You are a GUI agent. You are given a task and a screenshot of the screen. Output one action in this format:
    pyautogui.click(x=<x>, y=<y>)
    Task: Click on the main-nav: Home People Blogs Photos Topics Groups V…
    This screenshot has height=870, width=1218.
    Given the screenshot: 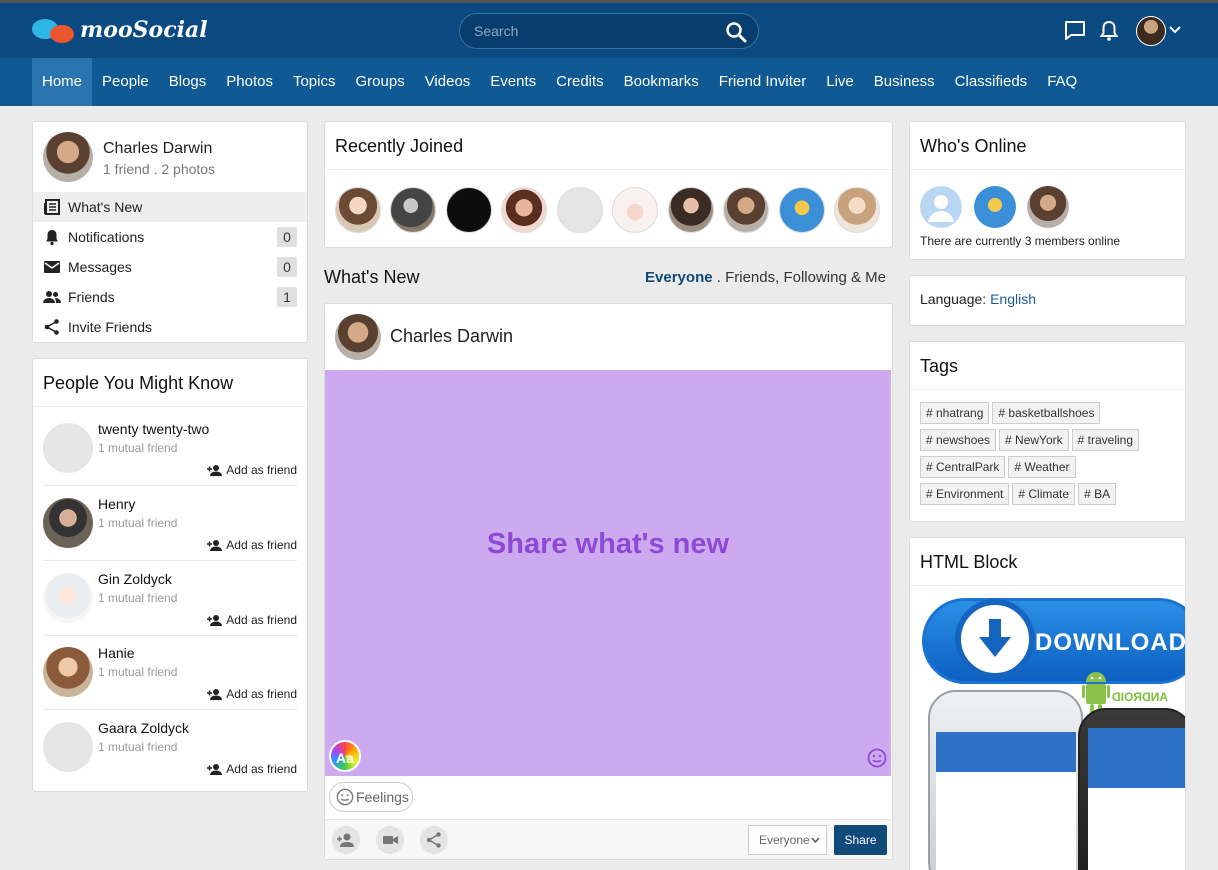 What is the action you would take?
    pyautogui.click(x=609, y=82)
    